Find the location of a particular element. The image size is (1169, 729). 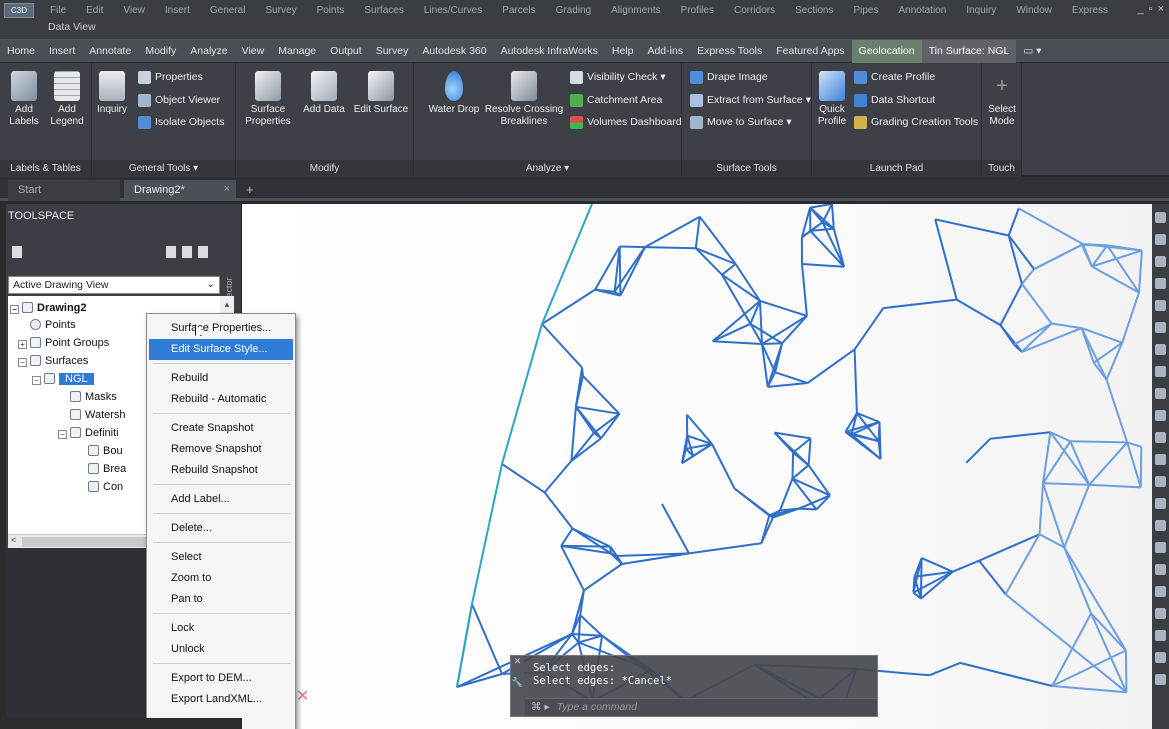

move-to-surface-button: Move to Surface ▾ is located at coordinates (741, 122).